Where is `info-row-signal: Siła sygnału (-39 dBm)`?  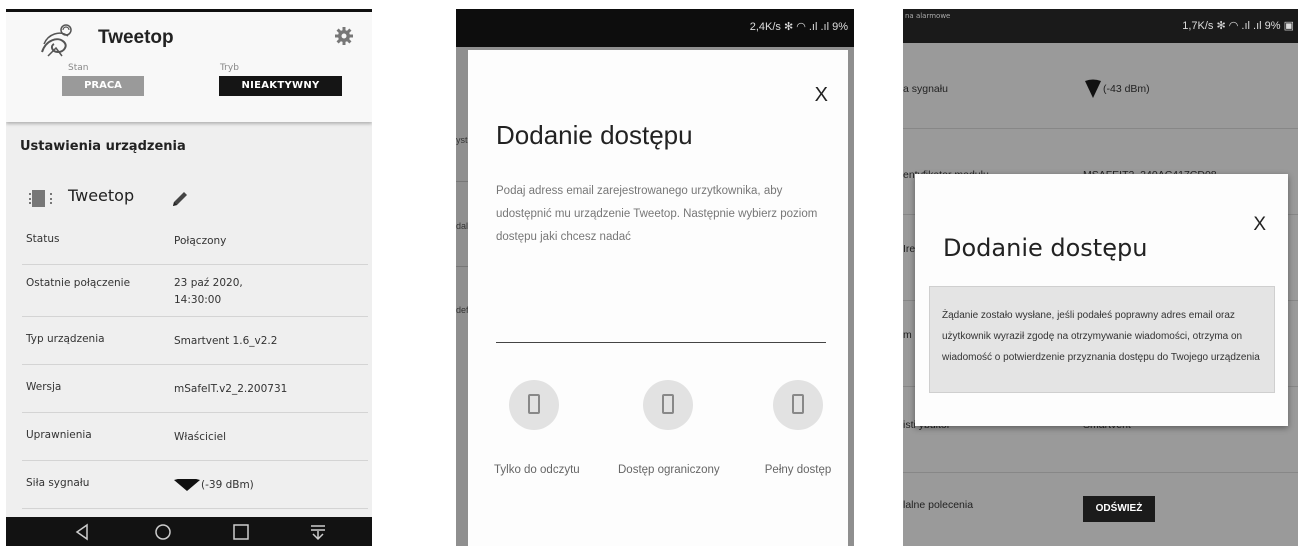
info-row-signal: Siła sygnału (-39 dBm) is located at coordinates (195, 485).